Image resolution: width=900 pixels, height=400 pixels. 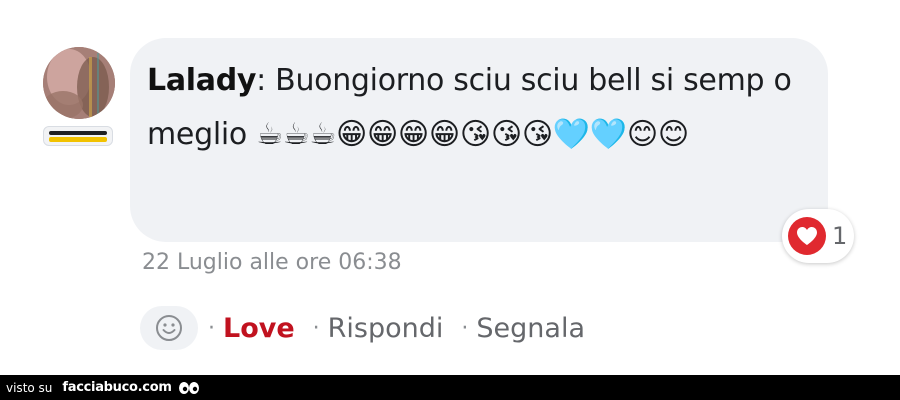 I want to click on top-fan-badge, so click(x=78, y=136).